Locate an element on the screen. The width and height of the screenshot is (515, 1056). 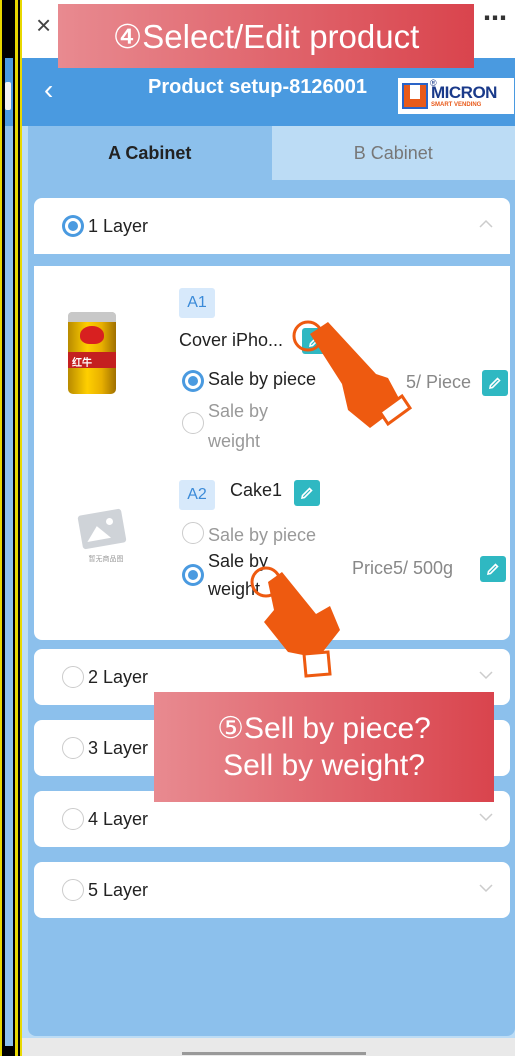
sale-by-piece-radio-a2 is located at coordinates (193, 533).